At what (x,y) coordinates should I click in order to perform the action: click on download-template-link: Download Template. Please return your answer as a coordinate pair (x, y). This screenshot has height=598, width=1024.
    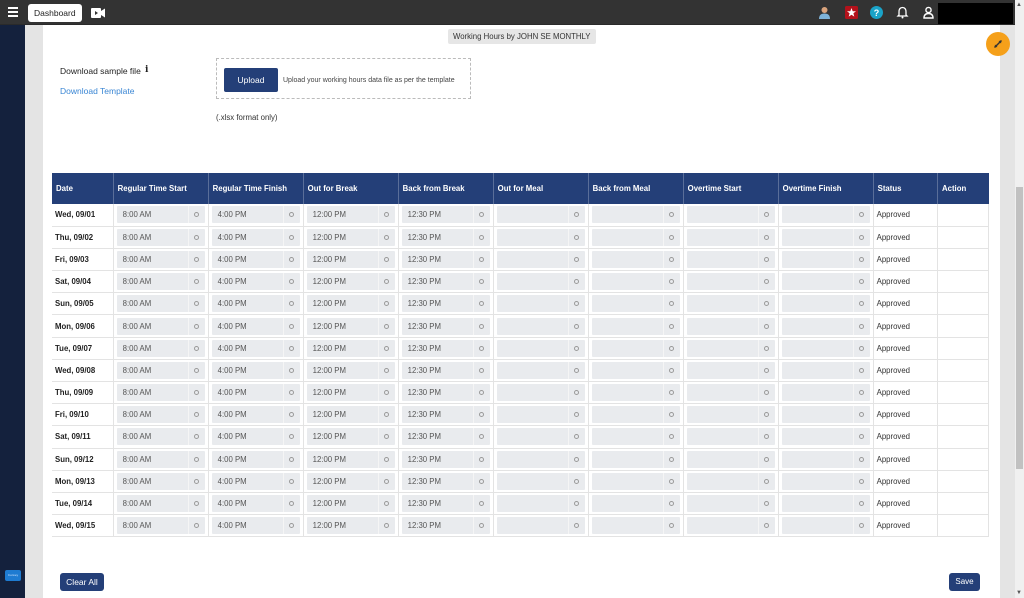
    Looking at the image, I should click on (97, 91).